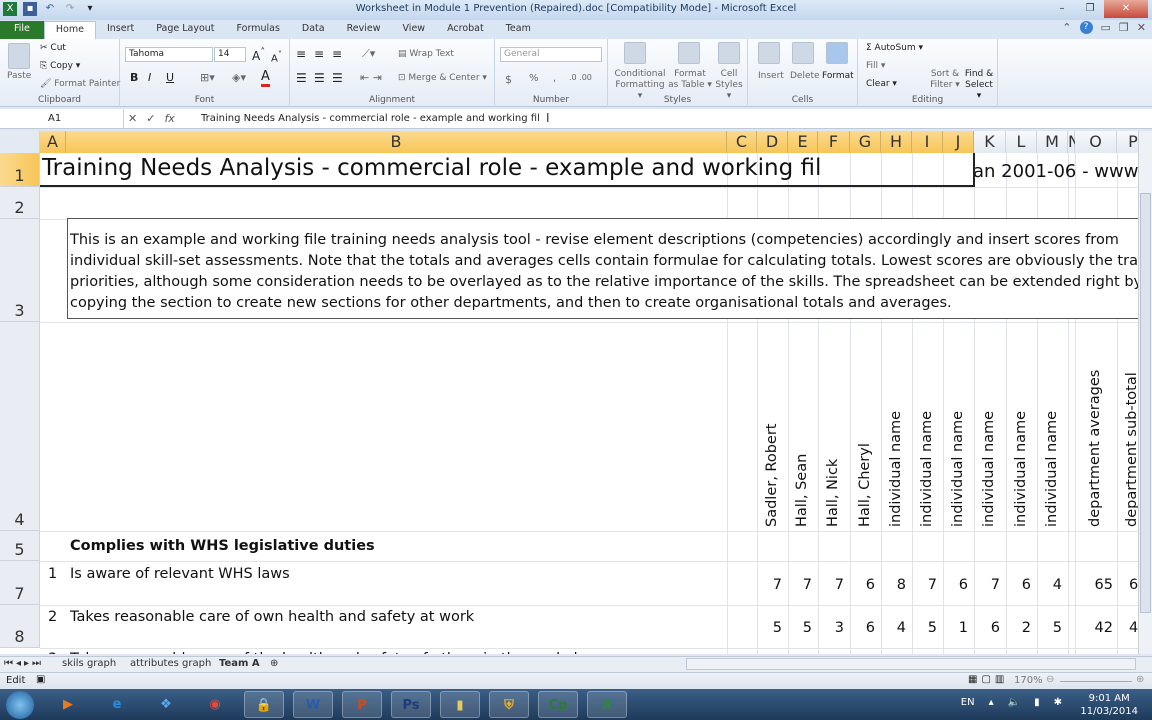 This screenshot has height=720, width=1152. Describe the element at coordinates (865, 424) in the screenshot. I see `person-column-header: Hall, Cheryl` at that location.